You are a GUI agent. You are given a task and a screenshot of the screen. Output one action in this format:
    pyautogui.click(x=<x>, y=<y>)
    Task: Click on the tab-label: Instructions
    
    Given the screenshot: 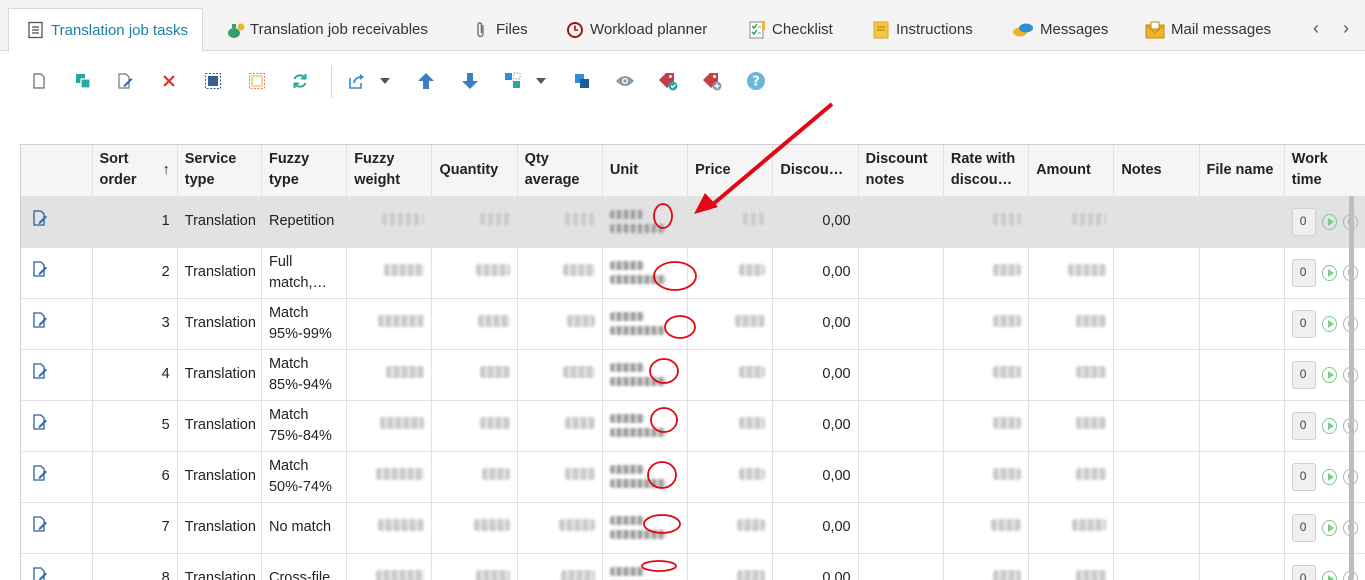 What is the action you would take?
    pyautogui.click(x=934, y=29)
    